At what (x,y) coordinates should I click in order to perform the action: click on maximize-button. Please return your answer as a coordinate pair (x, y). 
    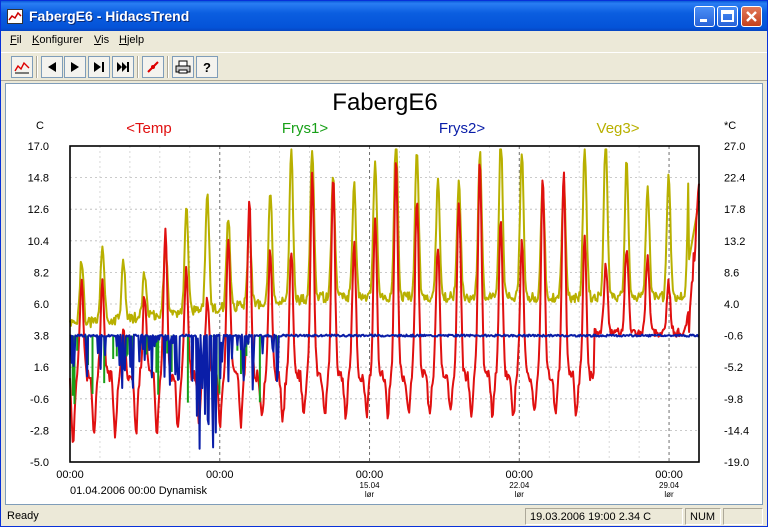
    Looking at the image, I should click on (727, 16).